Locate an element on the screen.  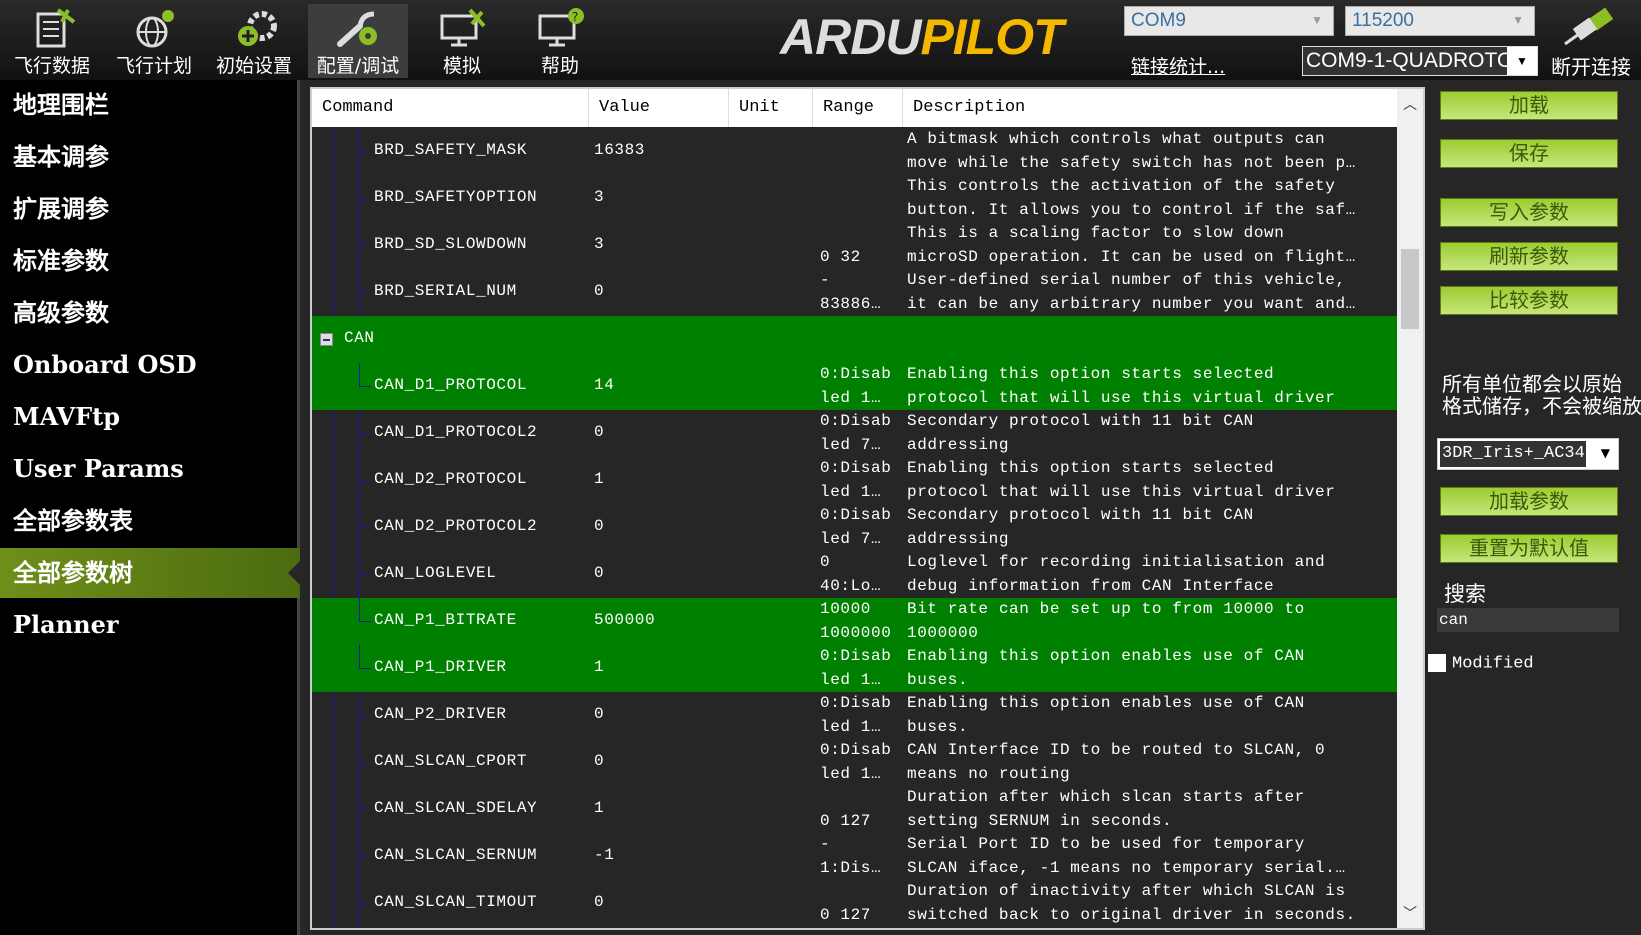
sidebar-item: User Params is located at coordinates (150, 469).